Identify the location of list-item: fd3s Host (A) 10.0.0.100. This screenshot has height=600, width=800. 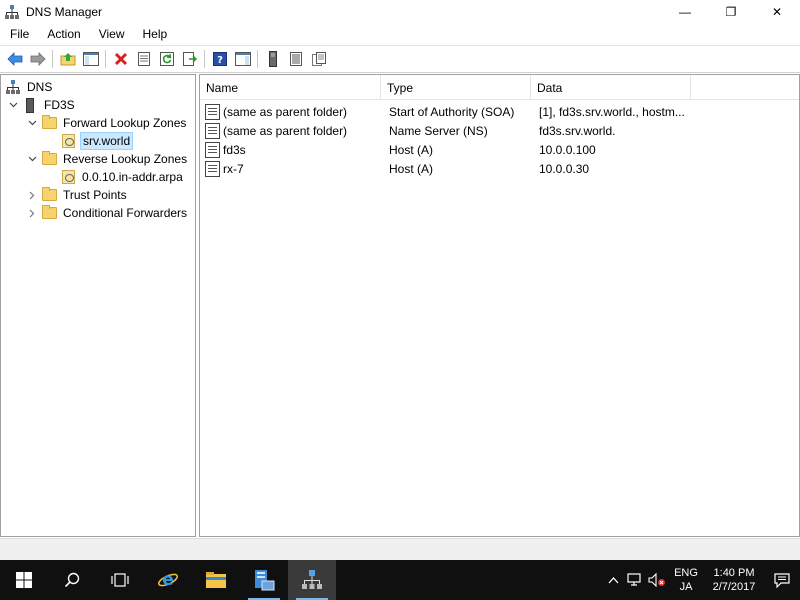
(499, 149).